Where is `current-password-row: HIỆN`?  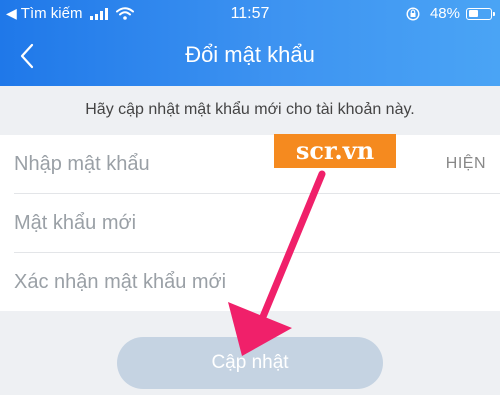 current-password-row: HIỆN is located at coordinates (250, 164).